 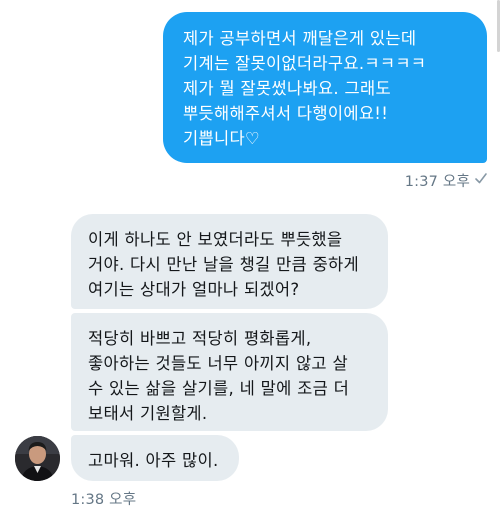 I want to click on avatar-image, so click(x=37, y=458).